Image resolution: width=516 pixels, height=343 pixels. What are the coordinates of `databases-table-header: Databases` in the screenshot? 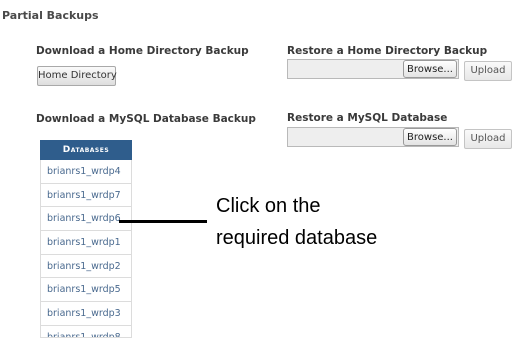 It's located at (86, 150).